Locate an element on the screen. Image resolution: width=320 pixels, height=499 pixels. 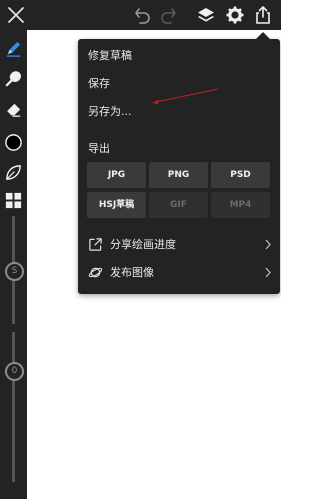
export-jpg-button: JPG is located at coordinates (116, 175).